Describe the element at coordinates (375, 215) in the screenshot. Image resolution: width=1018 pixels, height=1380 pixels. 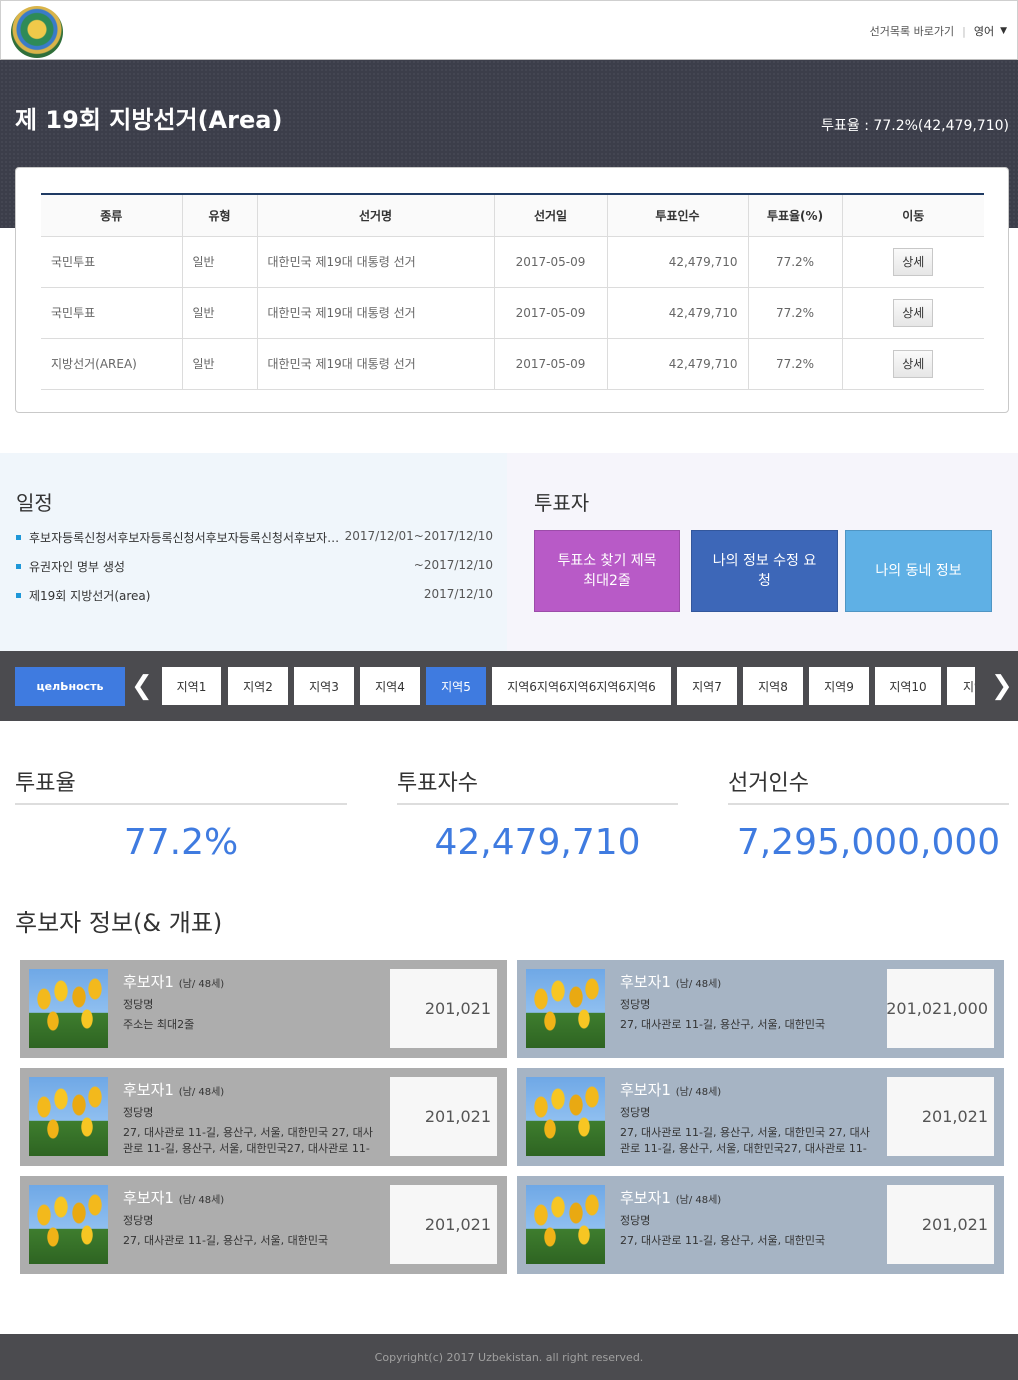
I see `column-header: 선거명` at that location.